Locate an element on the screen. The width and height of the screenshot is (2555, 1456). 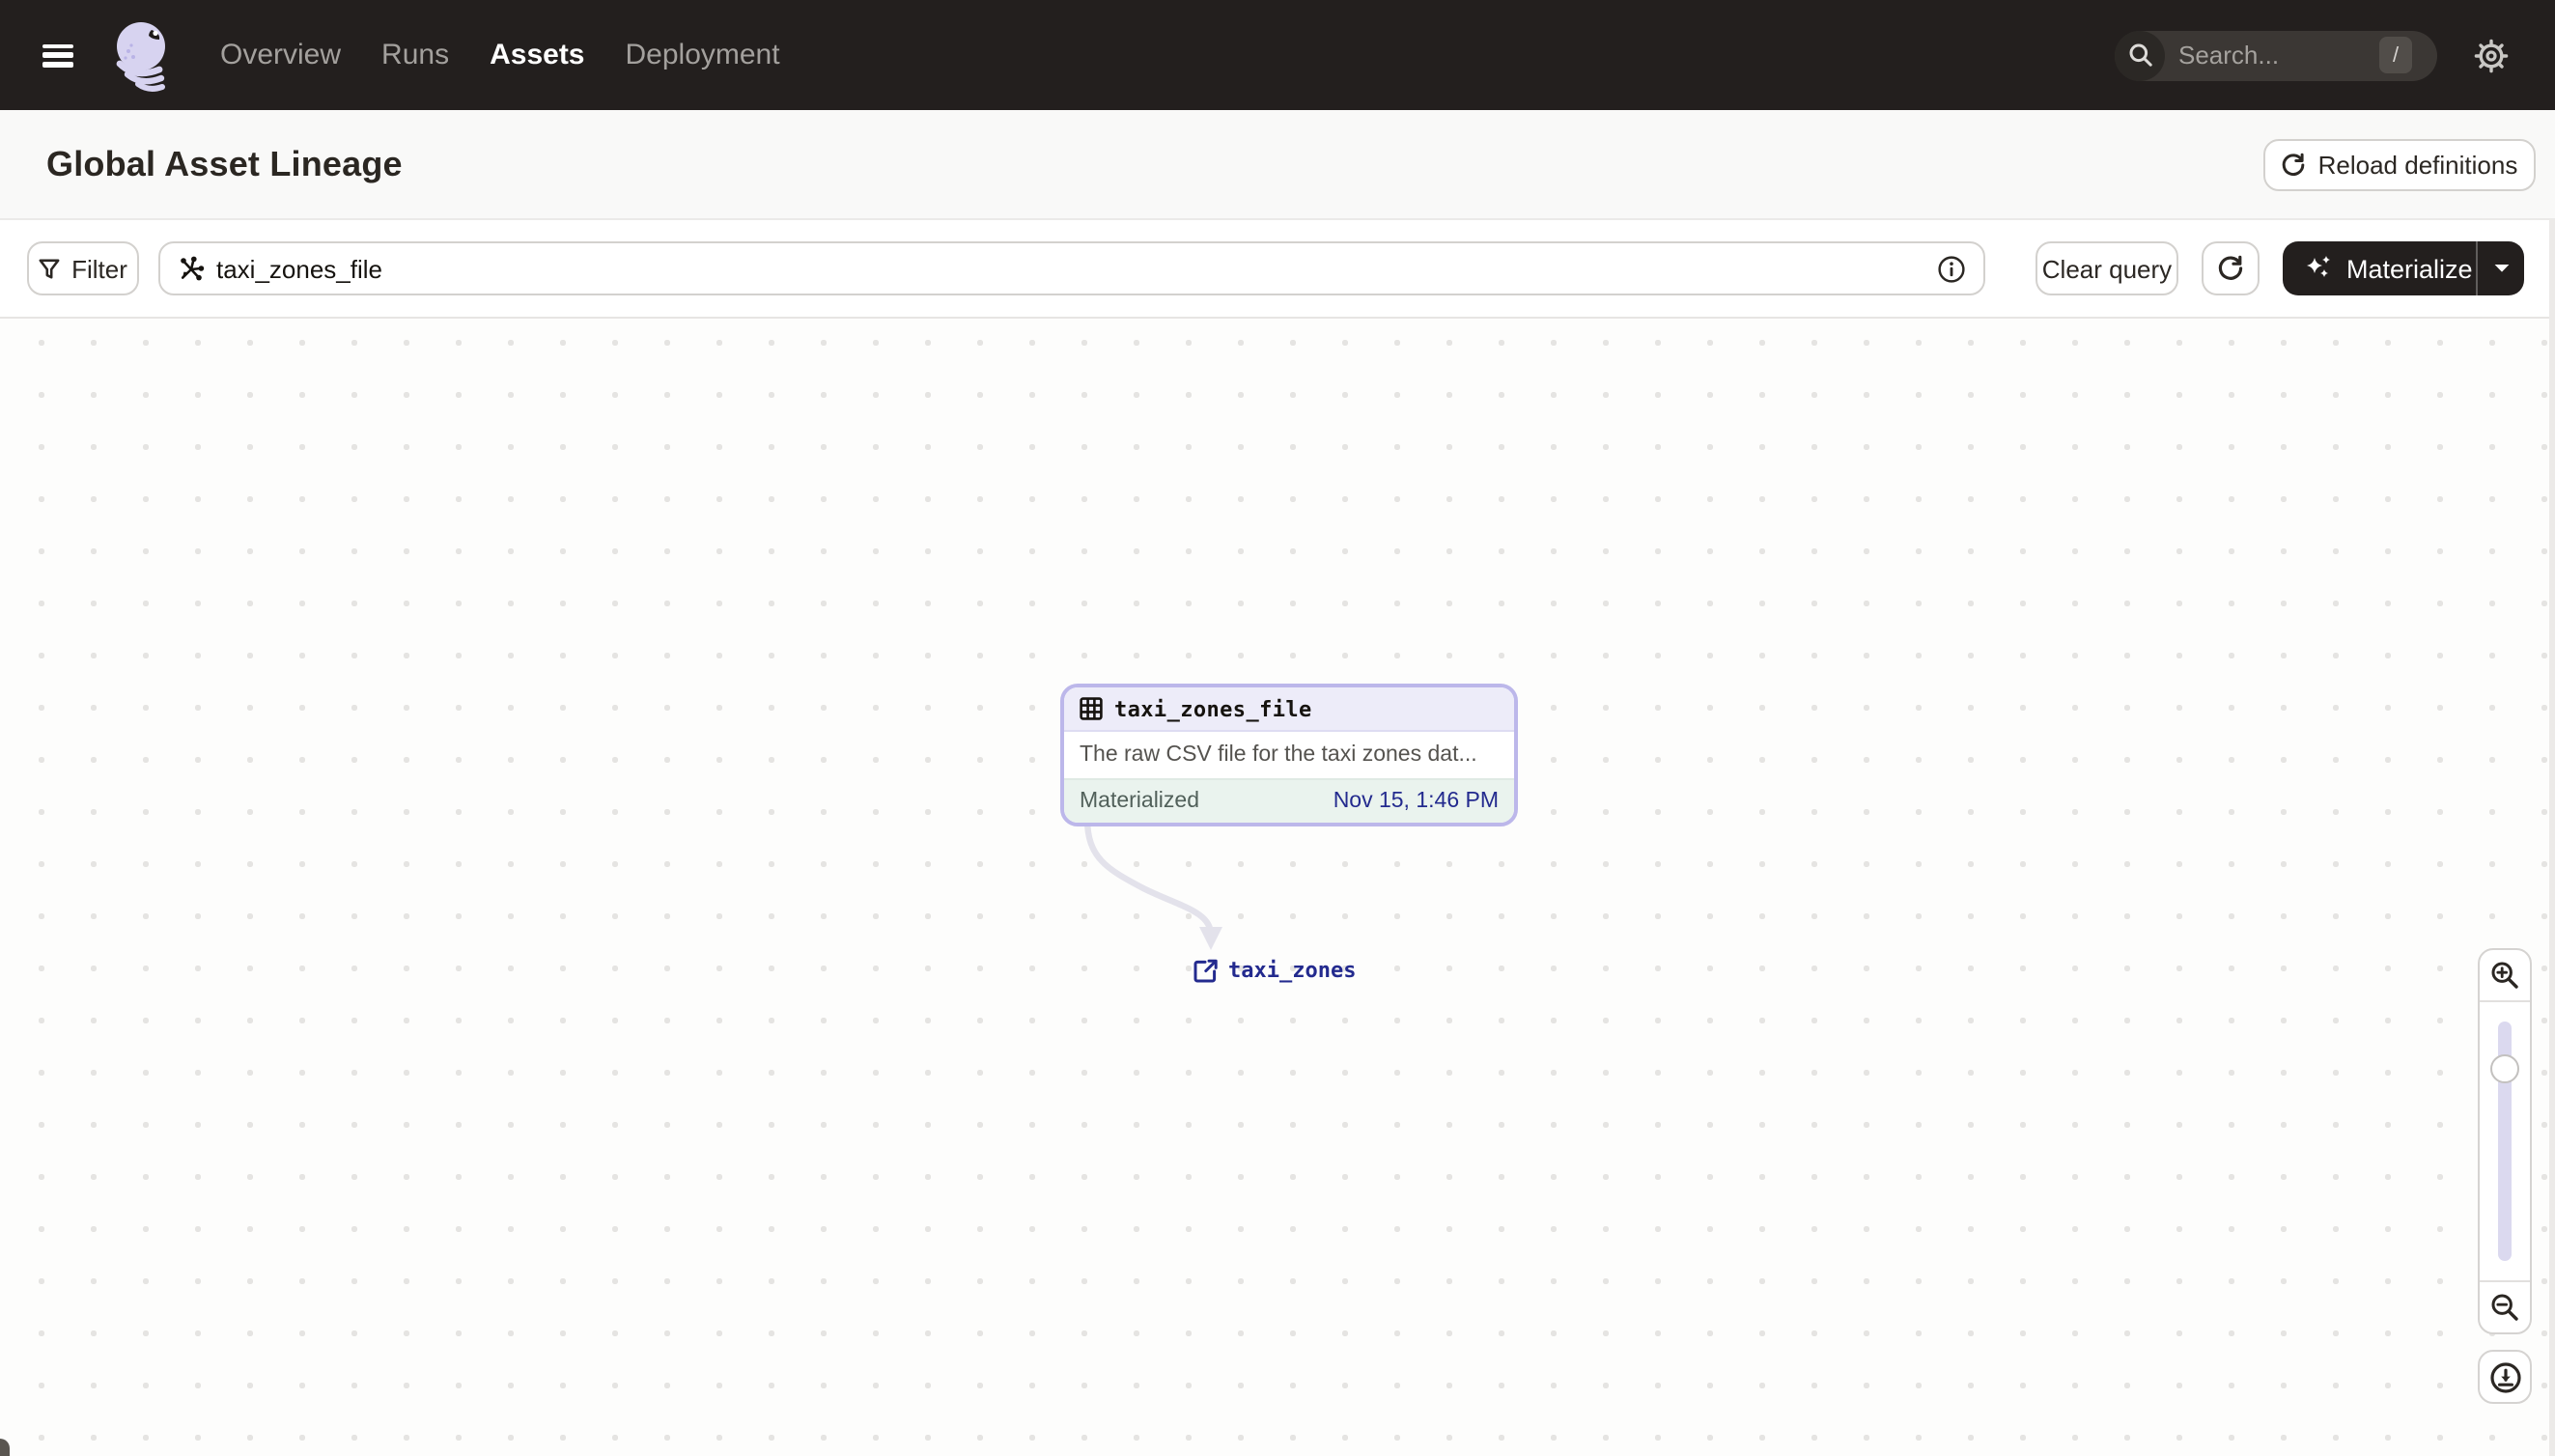
zoom-slider-handle is located at coordinates (2504, 1069).